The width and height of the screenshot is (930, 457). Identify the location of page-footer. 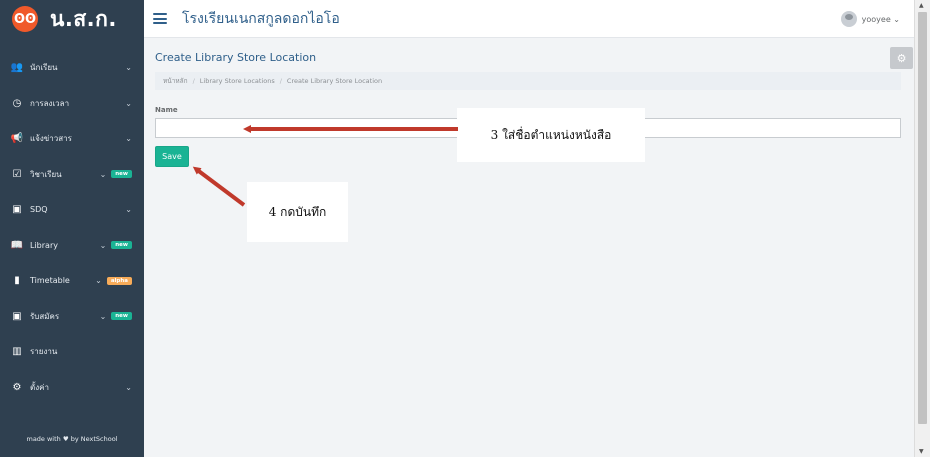
(529, 451).